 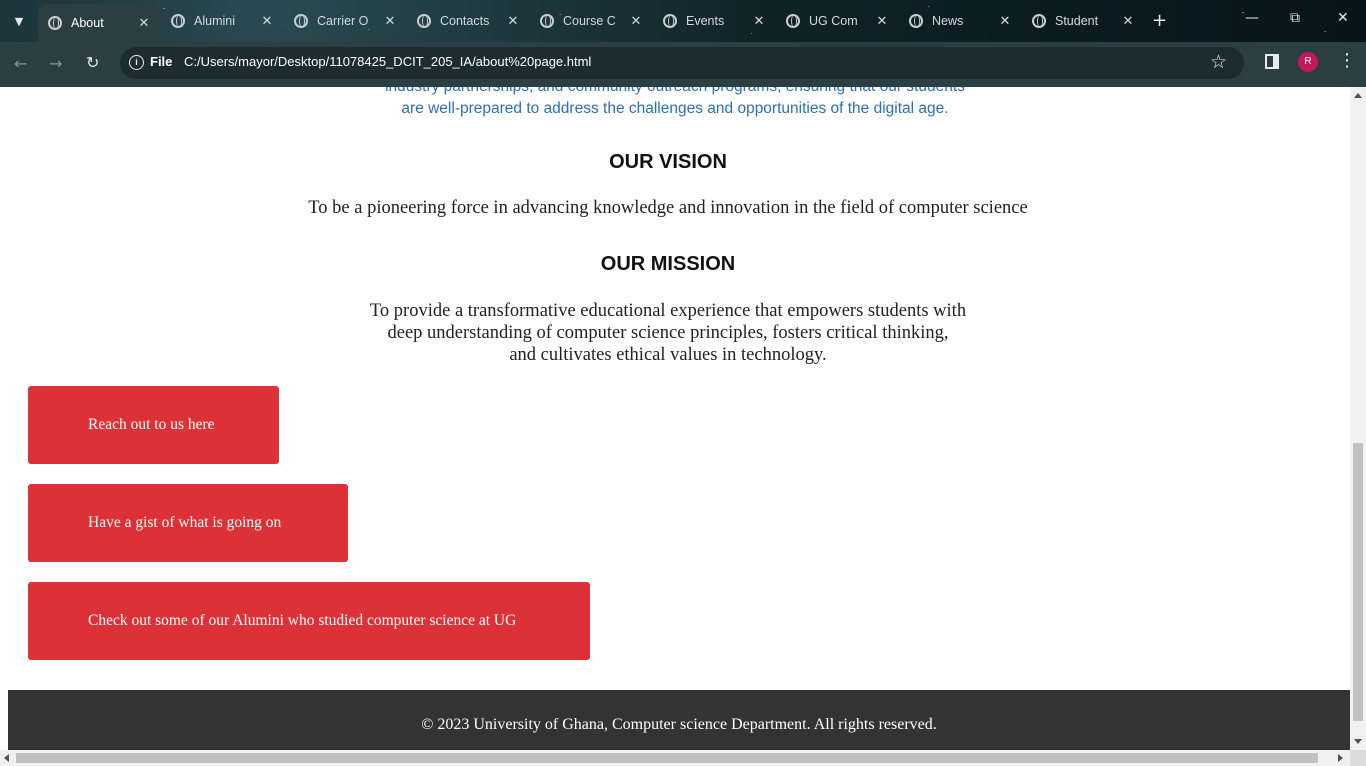 What do you see at coordinates (55, 63) in the screenshot?
I see `forward-arrow-icon: →` at bounding box center [55, 63].